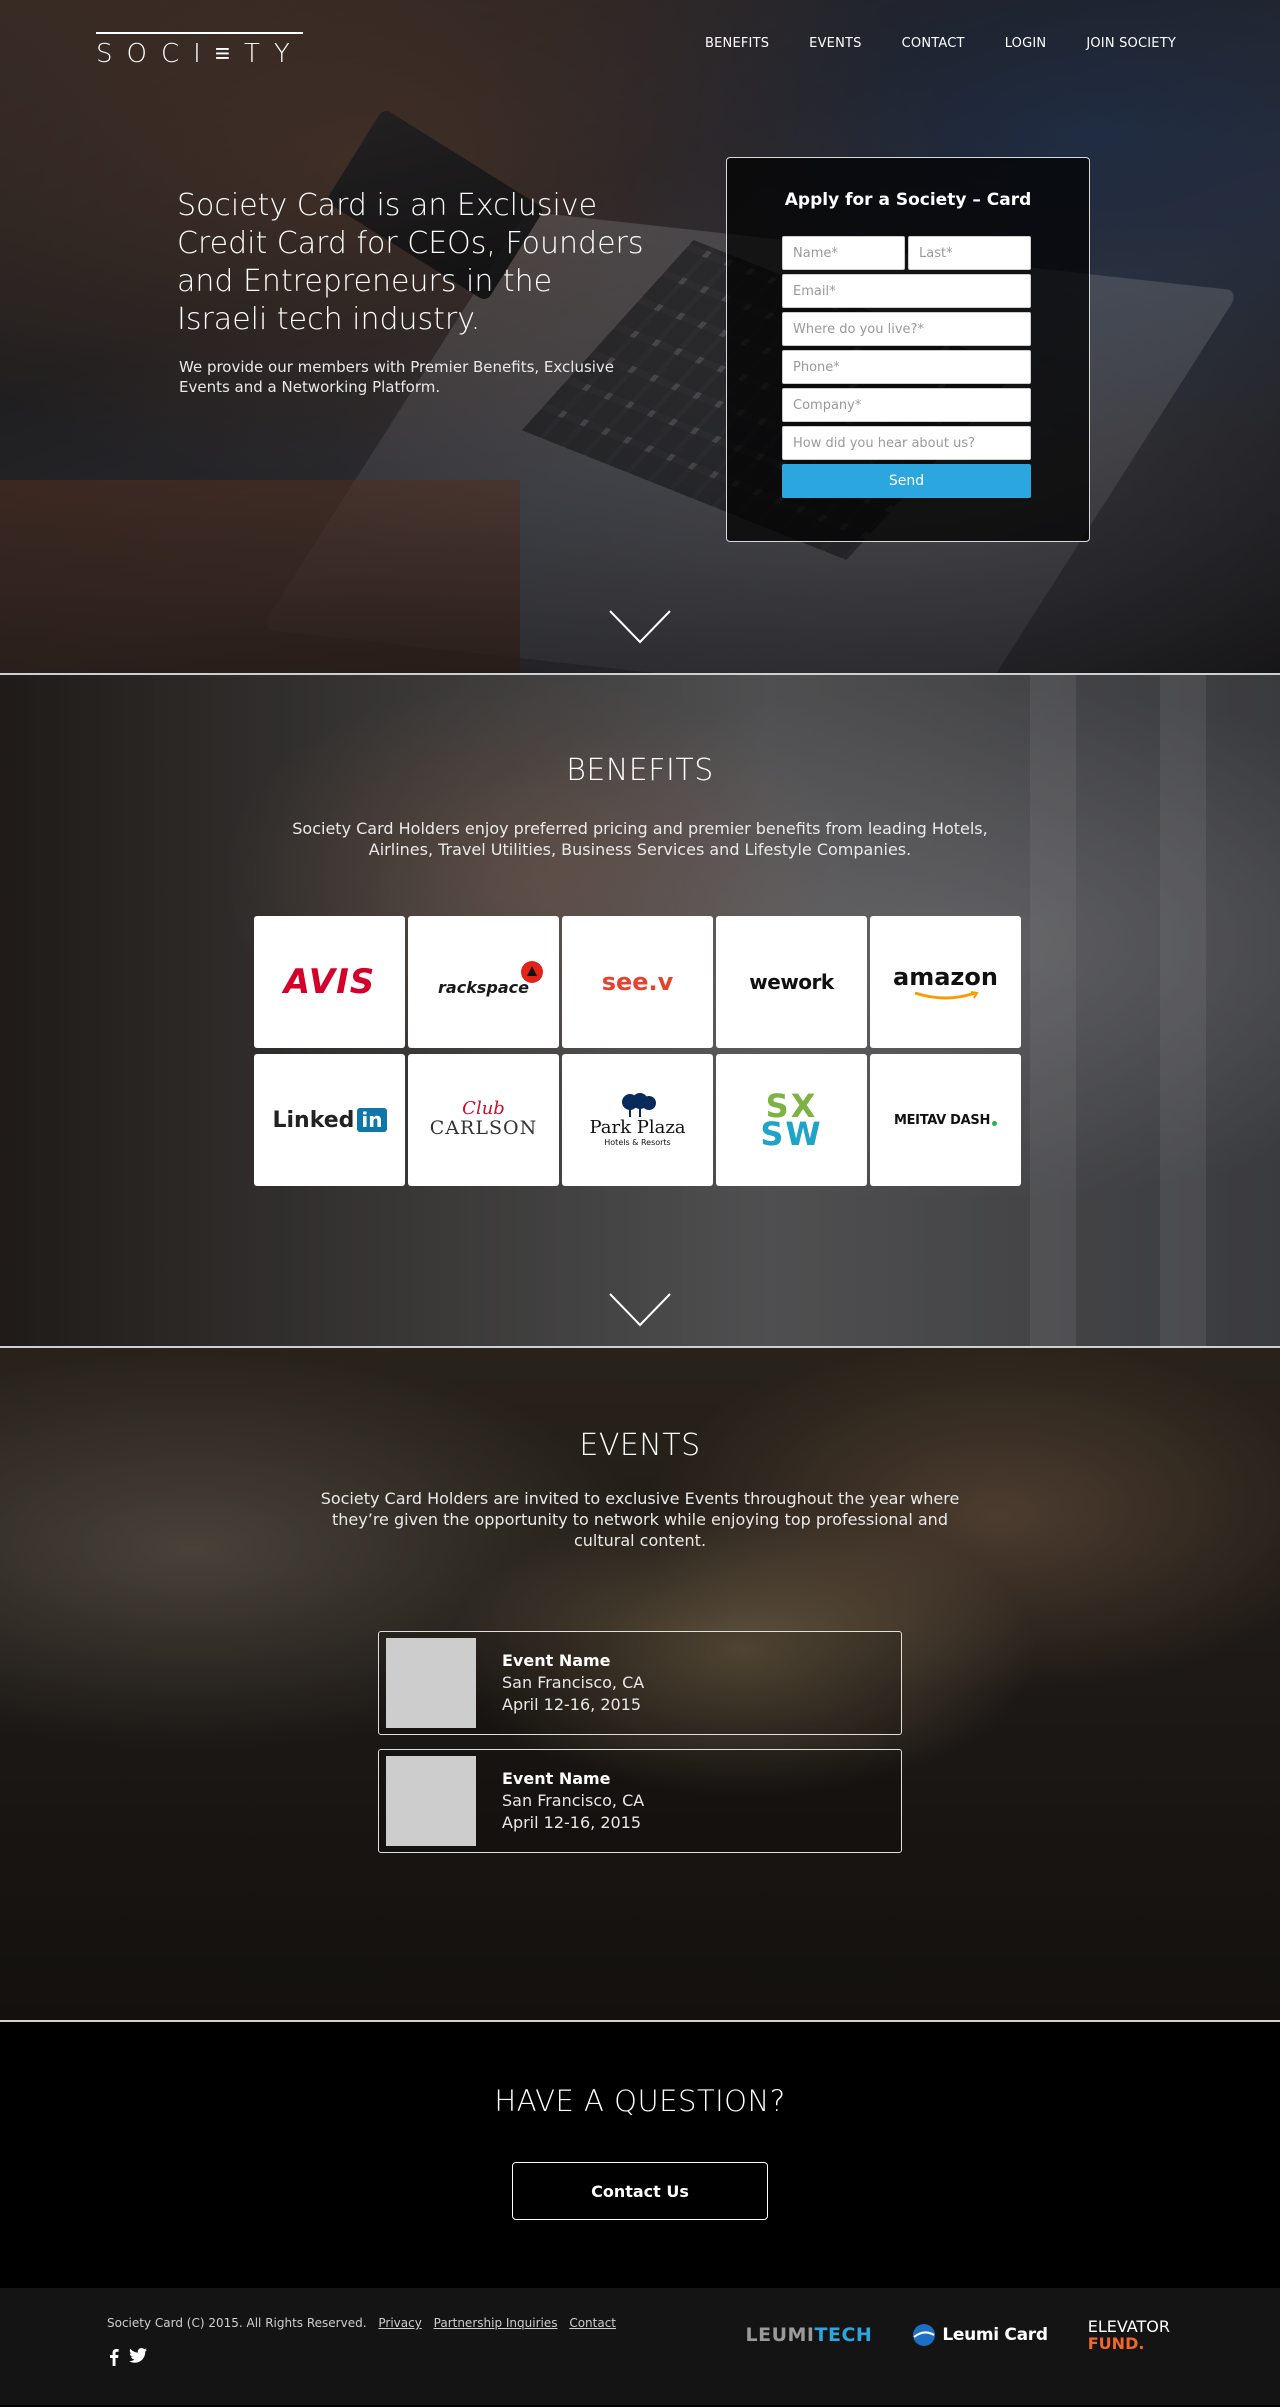 This screenshot has width=1280, height=2407. I want to click on question-section: HAVE A QUESTION? Contact Us, so click(640, 2155).